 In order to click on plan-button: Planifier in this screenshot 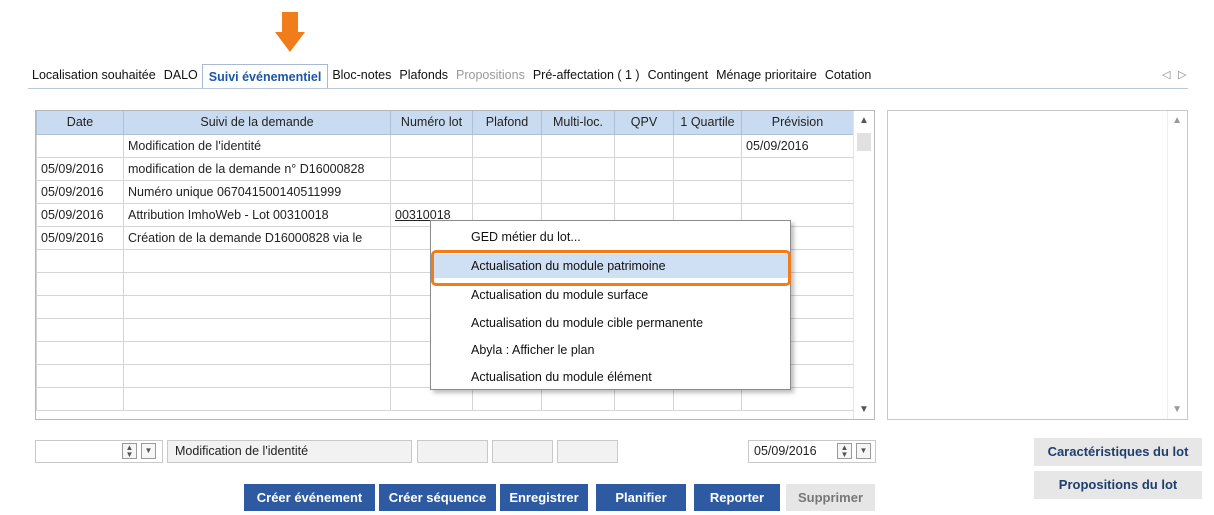, I will do `click(641, 497)`.